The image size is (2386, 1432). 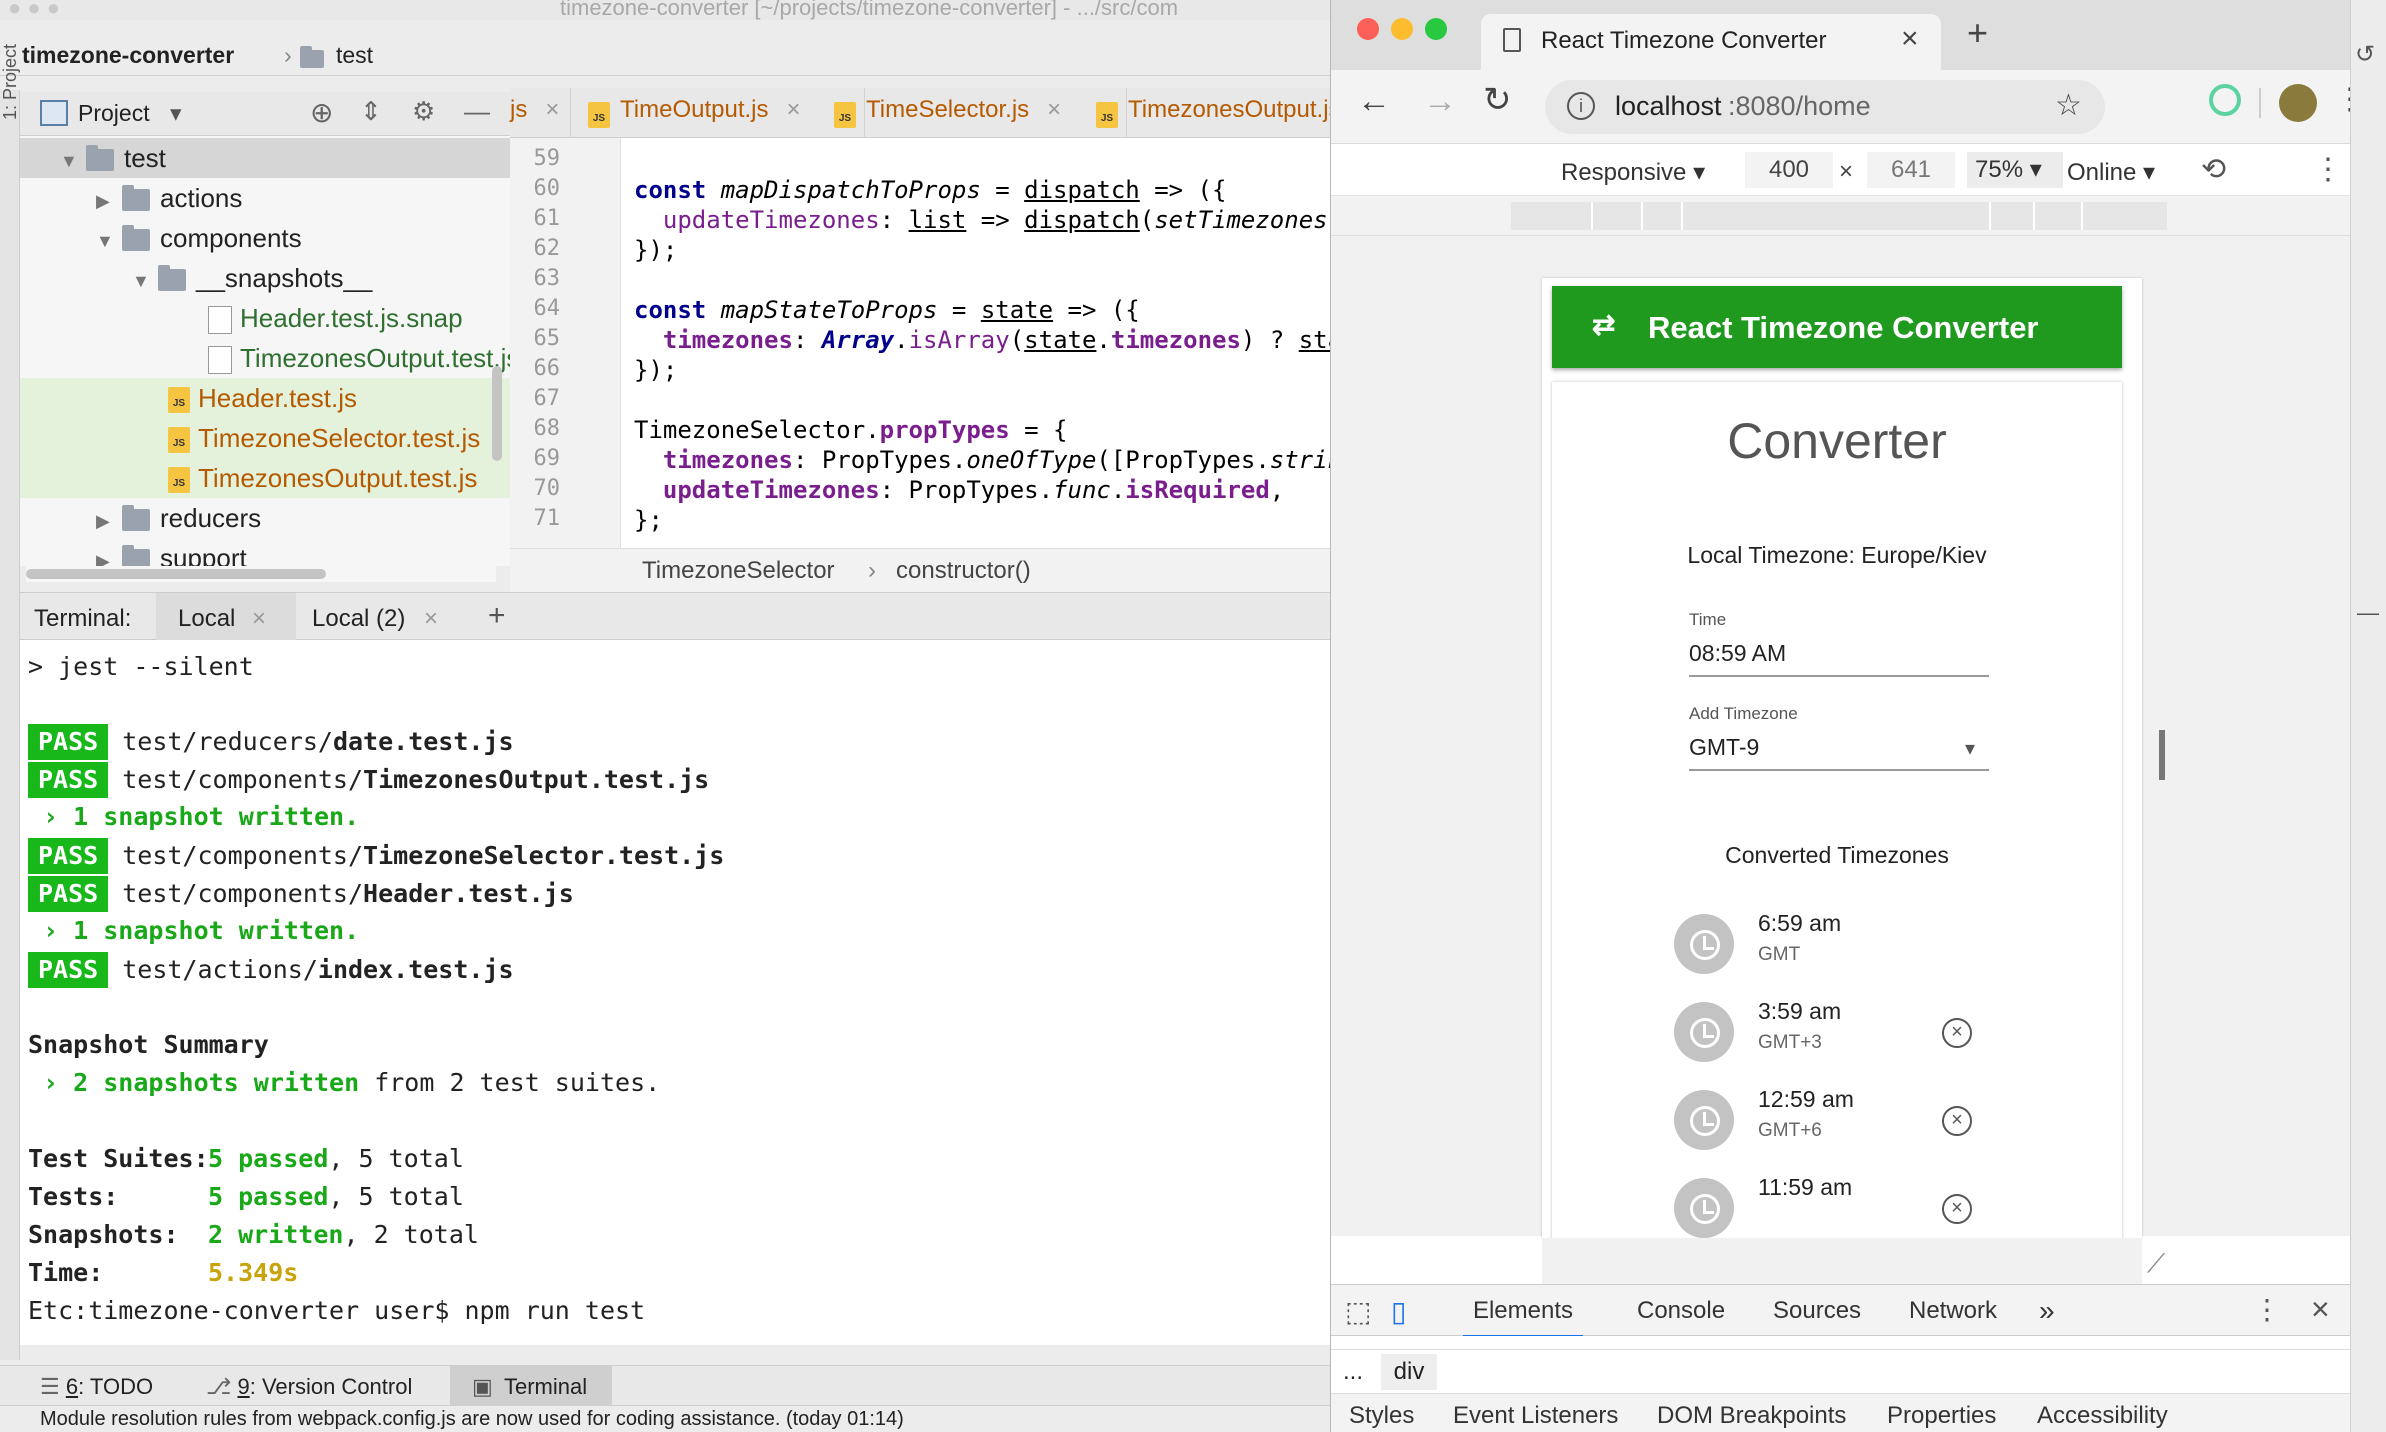 I want to click on terminal-tab-local-2: Local (2) ×, so click(x=387, y=616).